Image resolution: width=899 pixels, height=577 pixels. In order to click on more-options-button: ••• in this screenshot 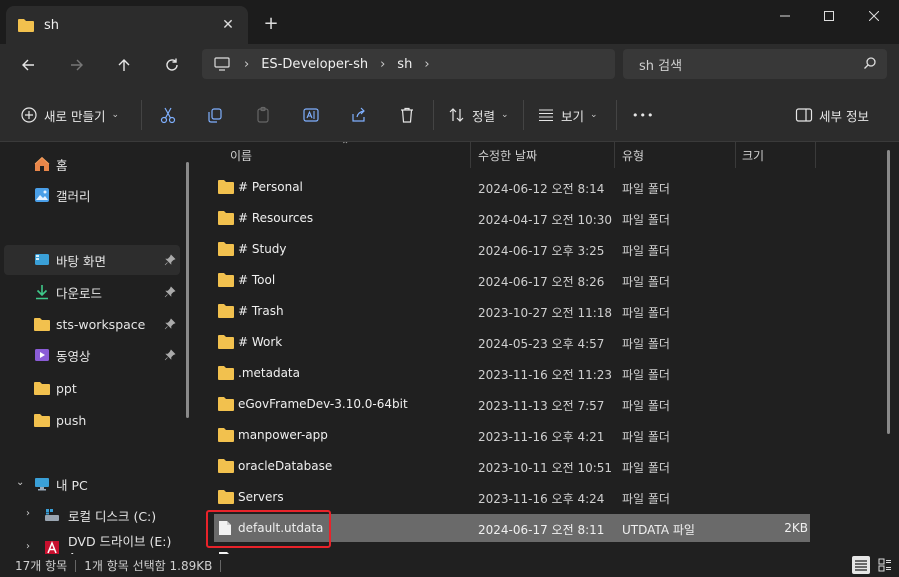, I will do `click(643, 115)`.